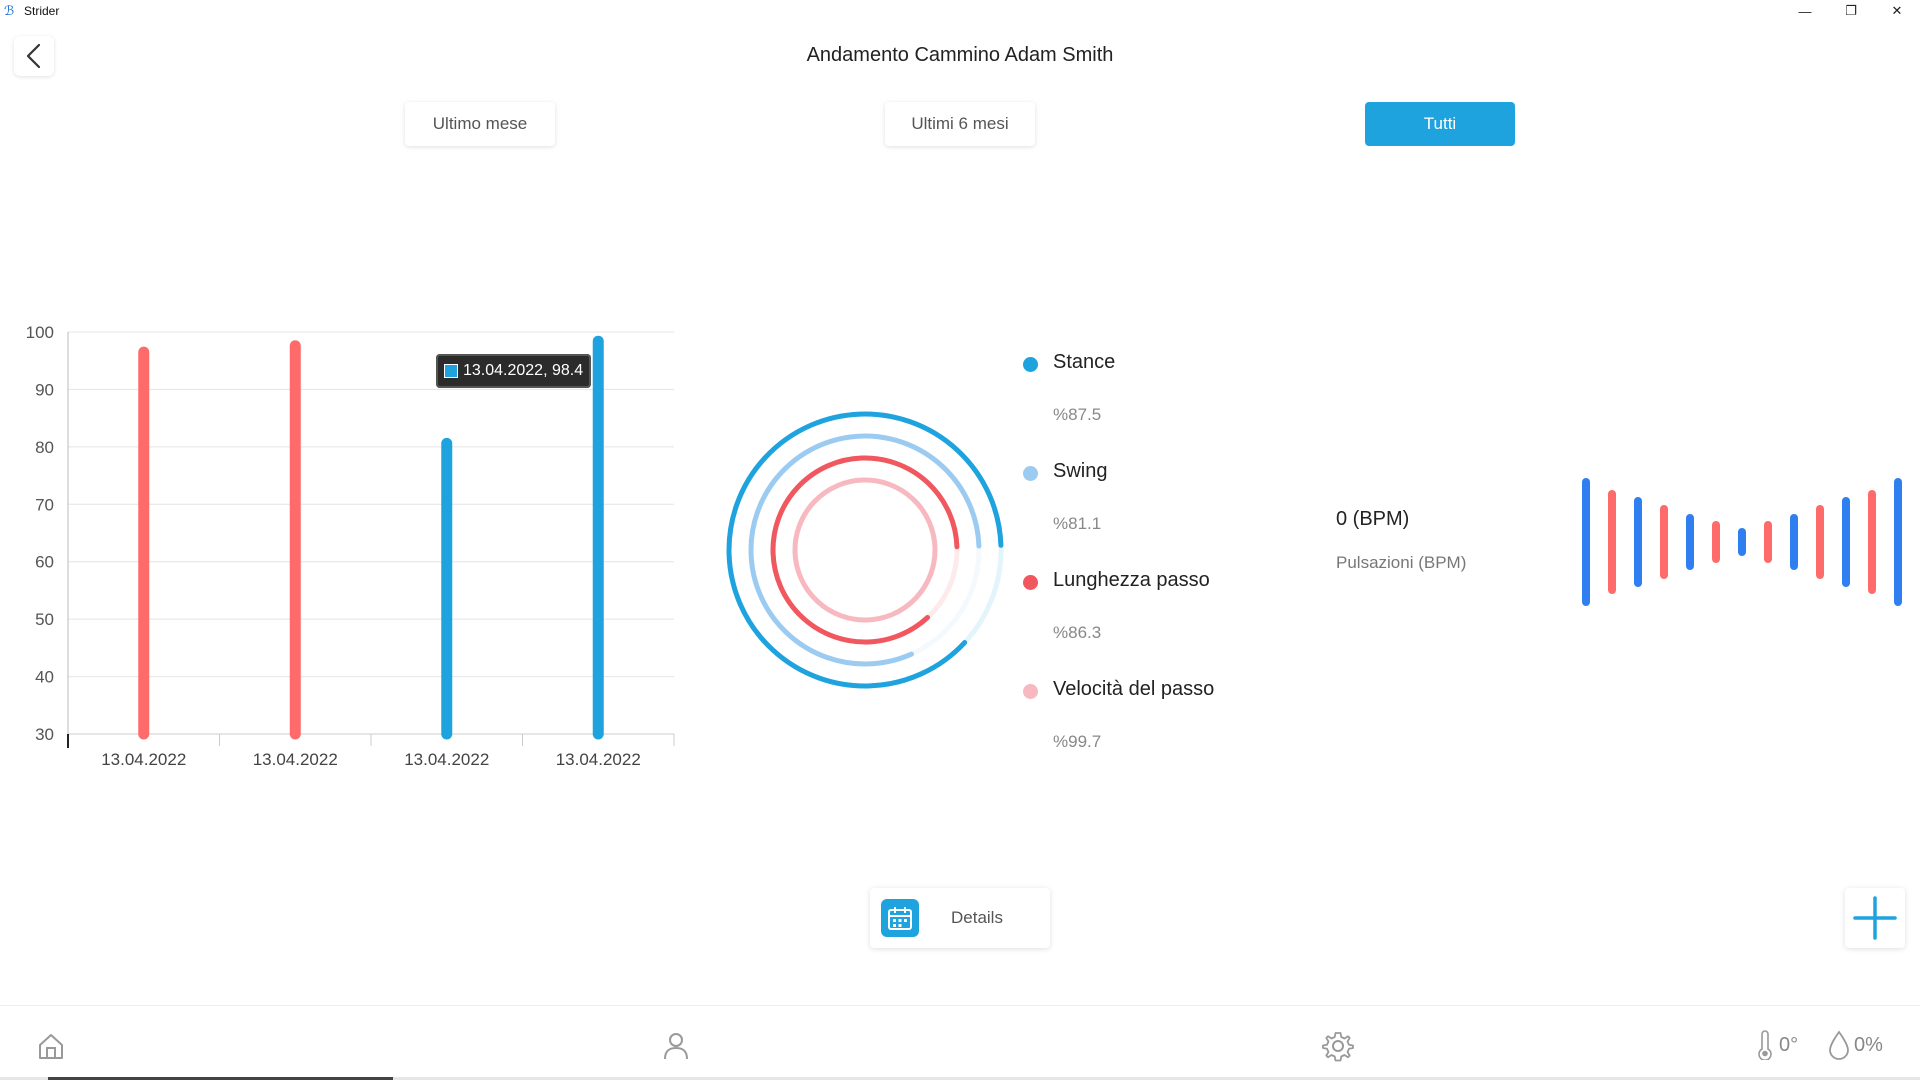 The height and width of the screenshot is (1080, 1920). Describe the element at coordinates (44, 389) in the screenshot. I see `y-tick-label: 90` at that location.